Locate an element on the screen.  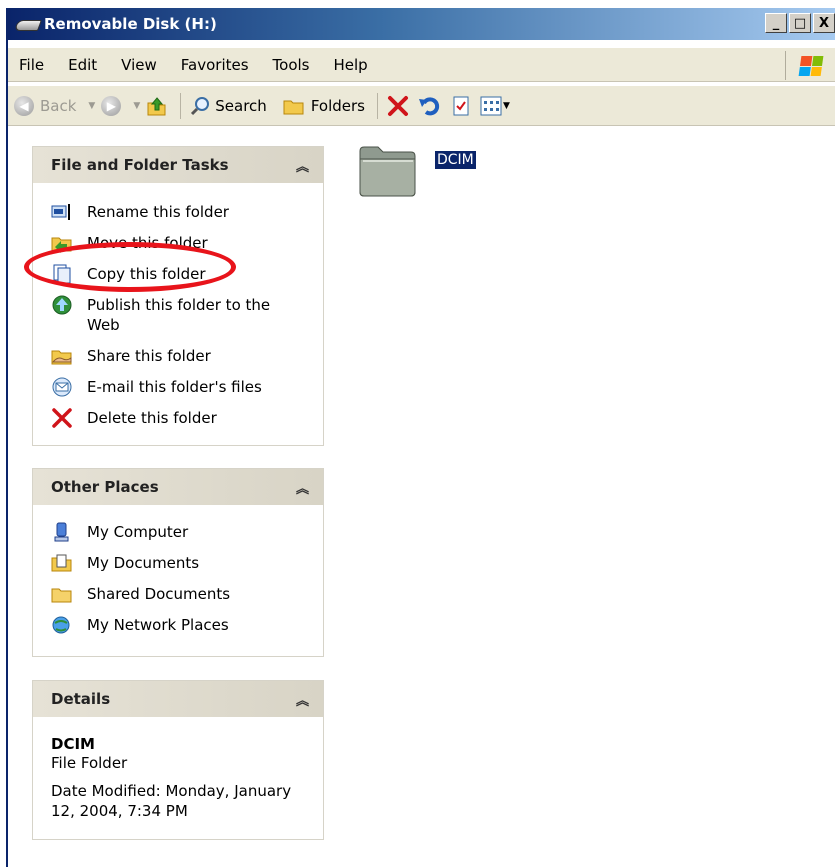
menu-help: Help is located at coordinates (351, 65).